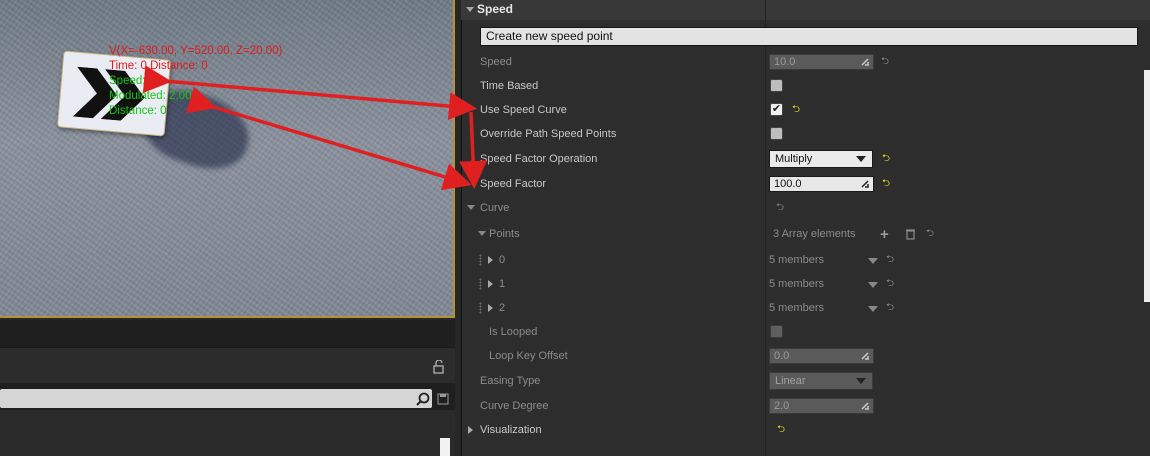  Describe the element at coordinates (548, 134) in the screenshot. I see `override-path-label: Override Path Speed Points` at that location.